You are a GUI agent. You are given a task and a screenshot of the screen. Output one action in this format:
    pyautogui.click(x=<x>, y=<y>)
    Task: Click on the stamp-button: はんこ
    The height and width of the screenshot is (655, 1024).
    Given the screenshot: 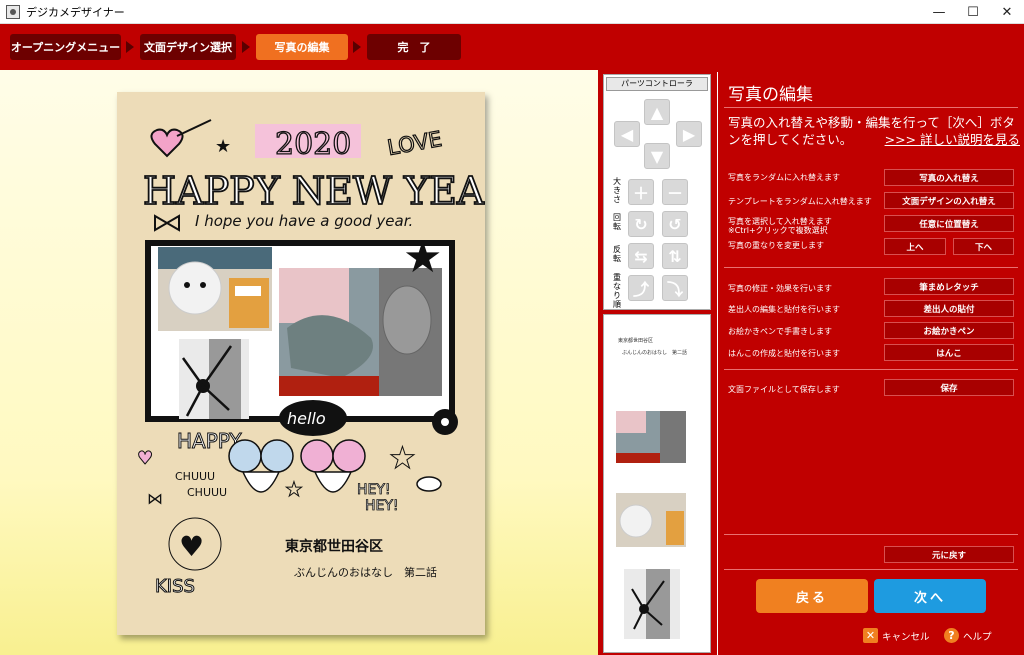 What is the action you would take?
    pyautogui.click(x=949, y=352)
    